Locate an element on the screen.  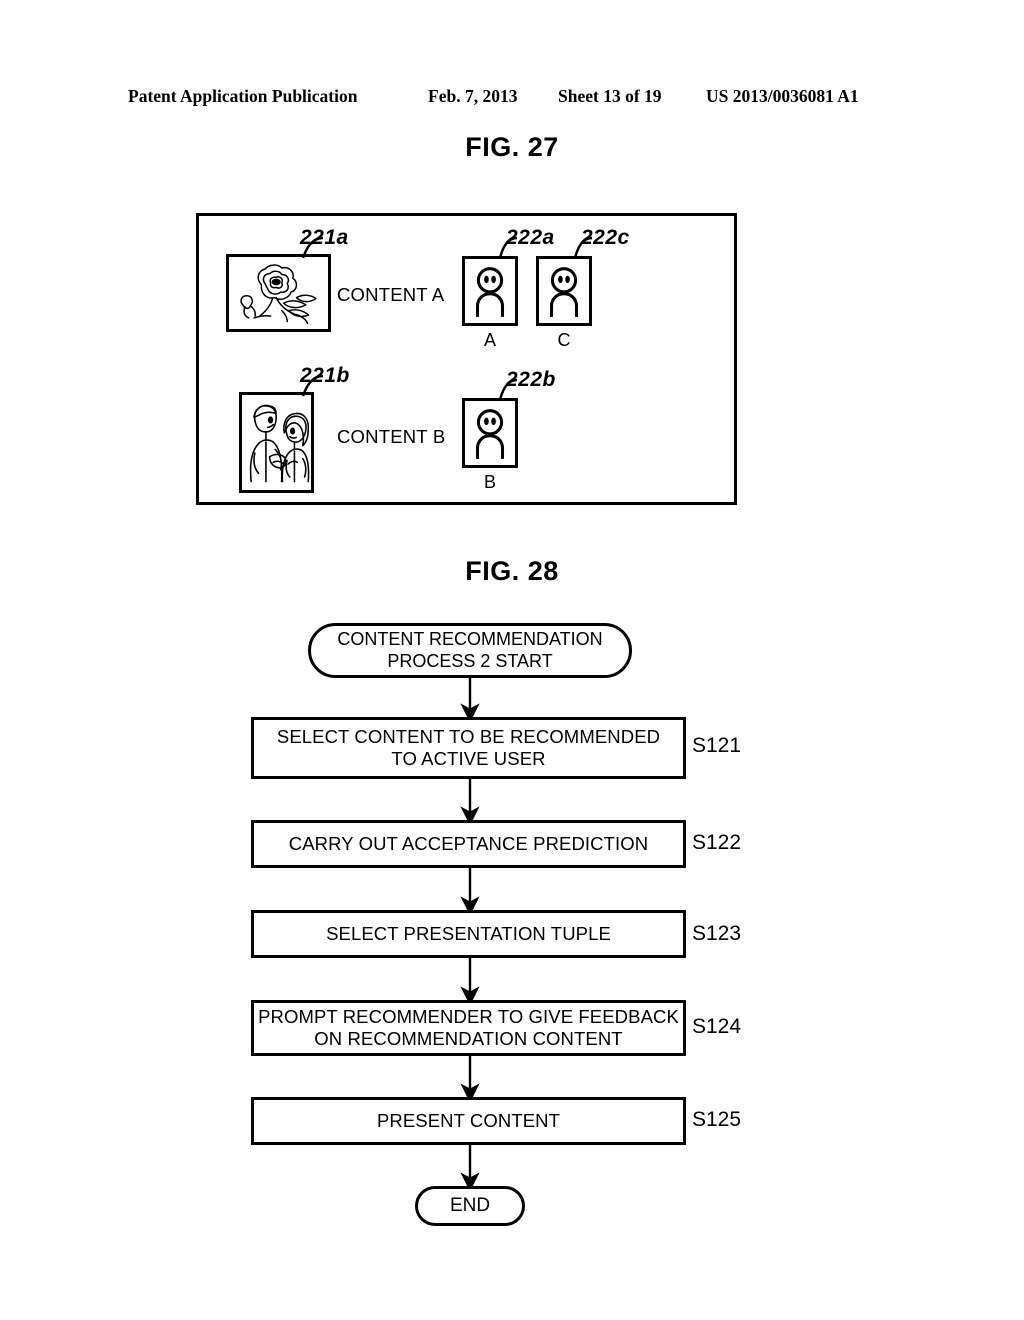
flowchart-step-s122: CARRY OUT ACCEPTANCE PREDICTION is located at coordinates (468, 844).